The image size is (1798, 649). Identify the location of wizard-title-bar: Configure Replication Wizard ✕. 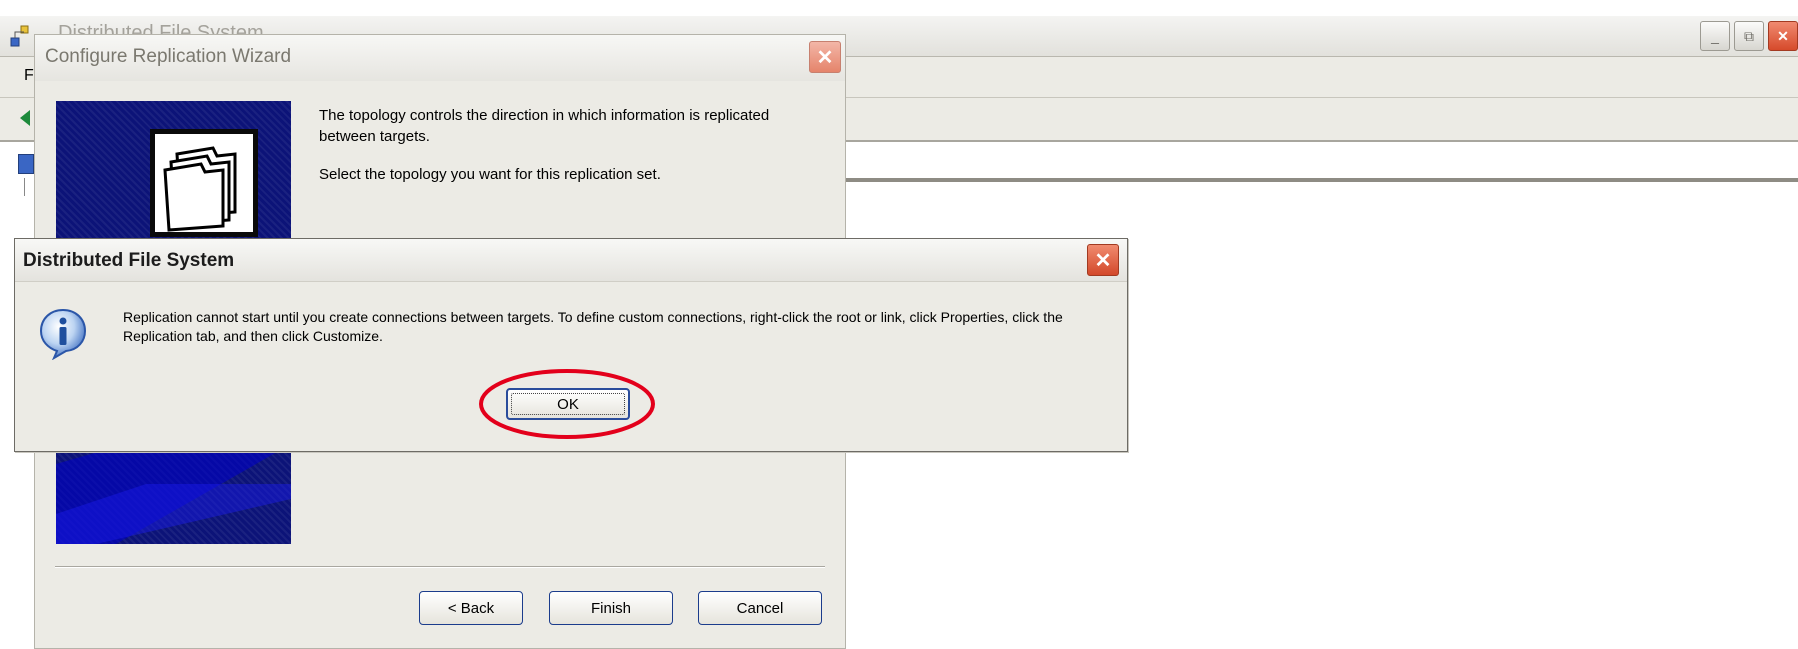
(440, 58).